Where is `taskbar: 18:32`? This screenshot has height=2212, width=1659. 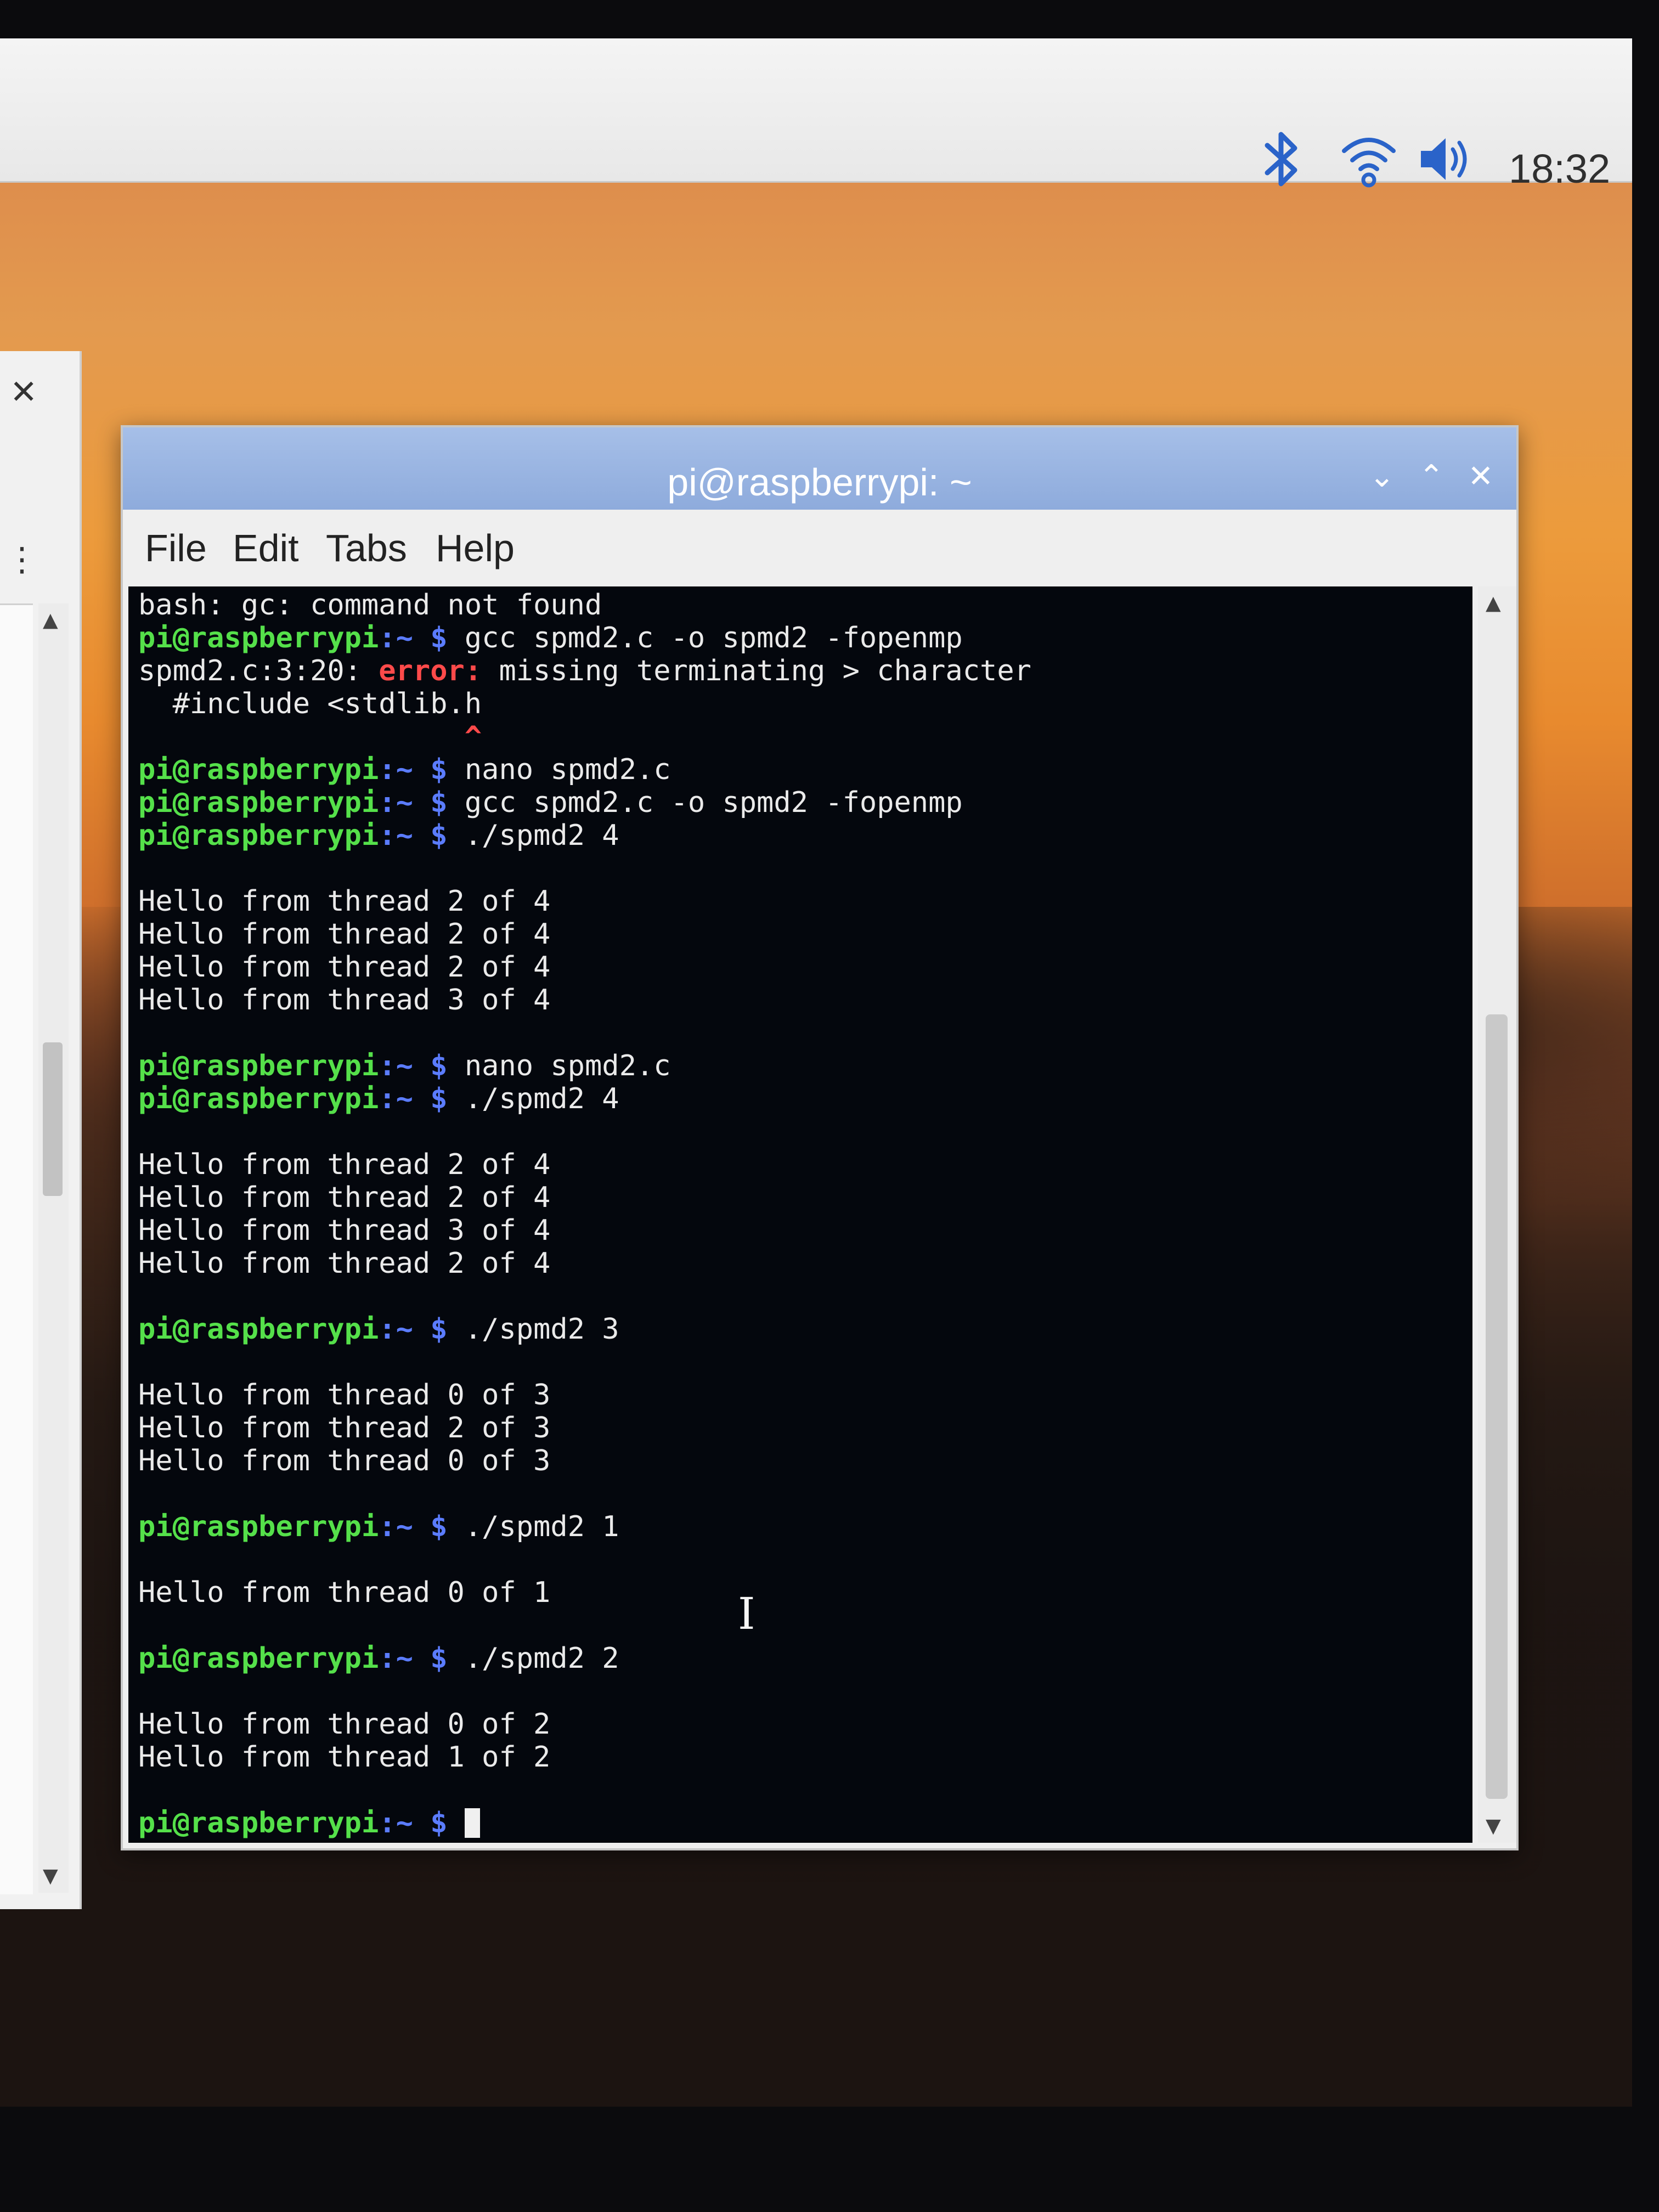
taskbar: 18:32 is located at coordinates (816, 114).